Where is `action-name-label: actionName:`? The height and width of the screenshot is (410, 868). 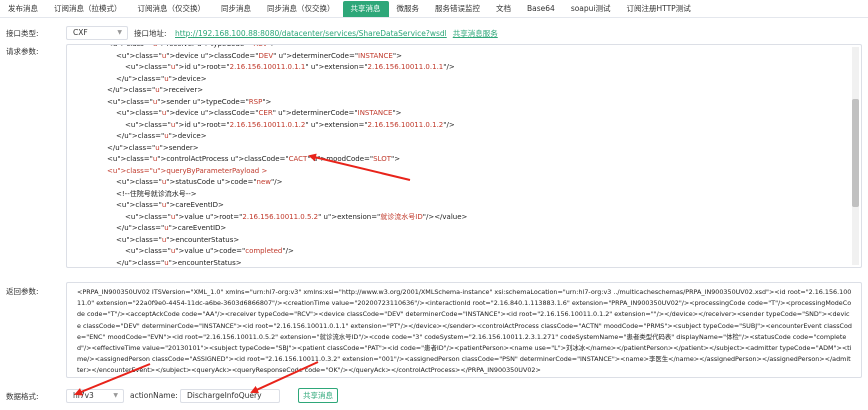 action-name-label: actionName: is located at coordinates (154, 395).